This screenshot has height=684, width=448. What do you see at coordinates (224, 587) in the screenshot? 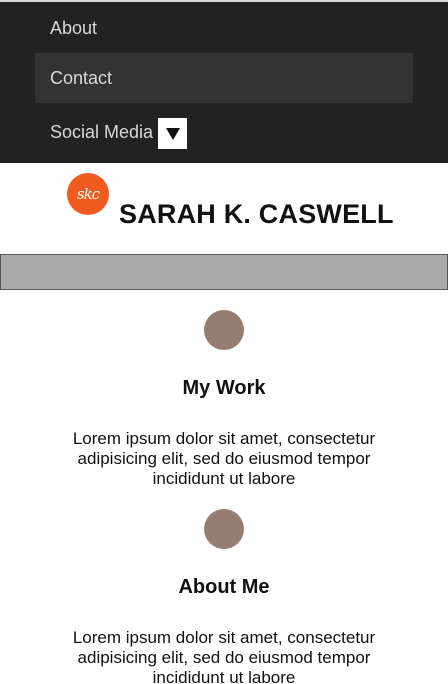
I see `section-title: About Me` at bounding box center [224, 587].